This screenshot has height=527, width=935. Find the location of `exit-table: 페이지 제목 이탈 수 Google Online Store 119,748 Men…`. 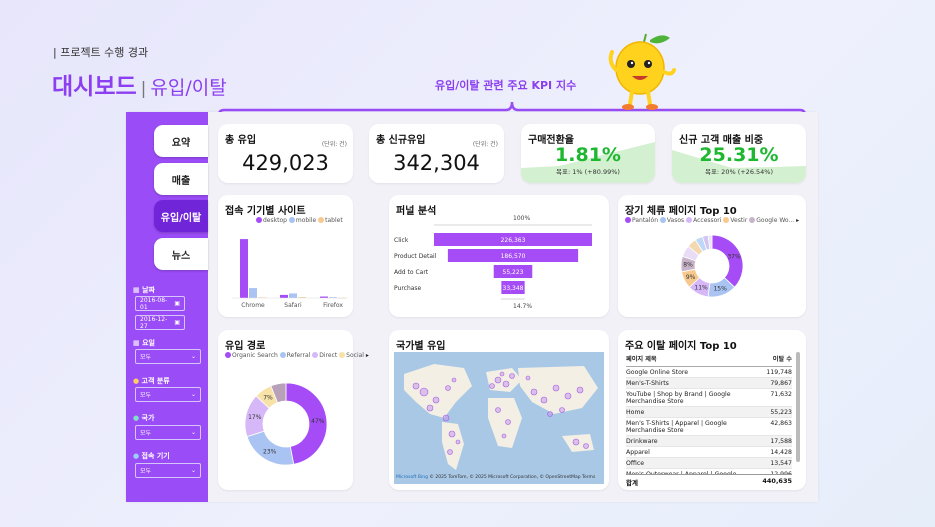

exit-table: 페이지 제목 이탈 수 Google Online Store 119,748 Men… is located at coordinates (709, 414).